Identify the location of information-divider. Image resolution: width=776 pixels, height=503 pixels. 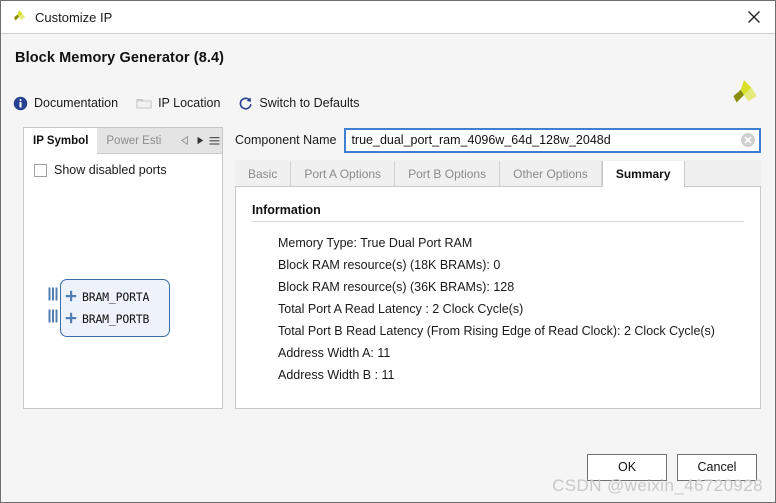
(498, 221).